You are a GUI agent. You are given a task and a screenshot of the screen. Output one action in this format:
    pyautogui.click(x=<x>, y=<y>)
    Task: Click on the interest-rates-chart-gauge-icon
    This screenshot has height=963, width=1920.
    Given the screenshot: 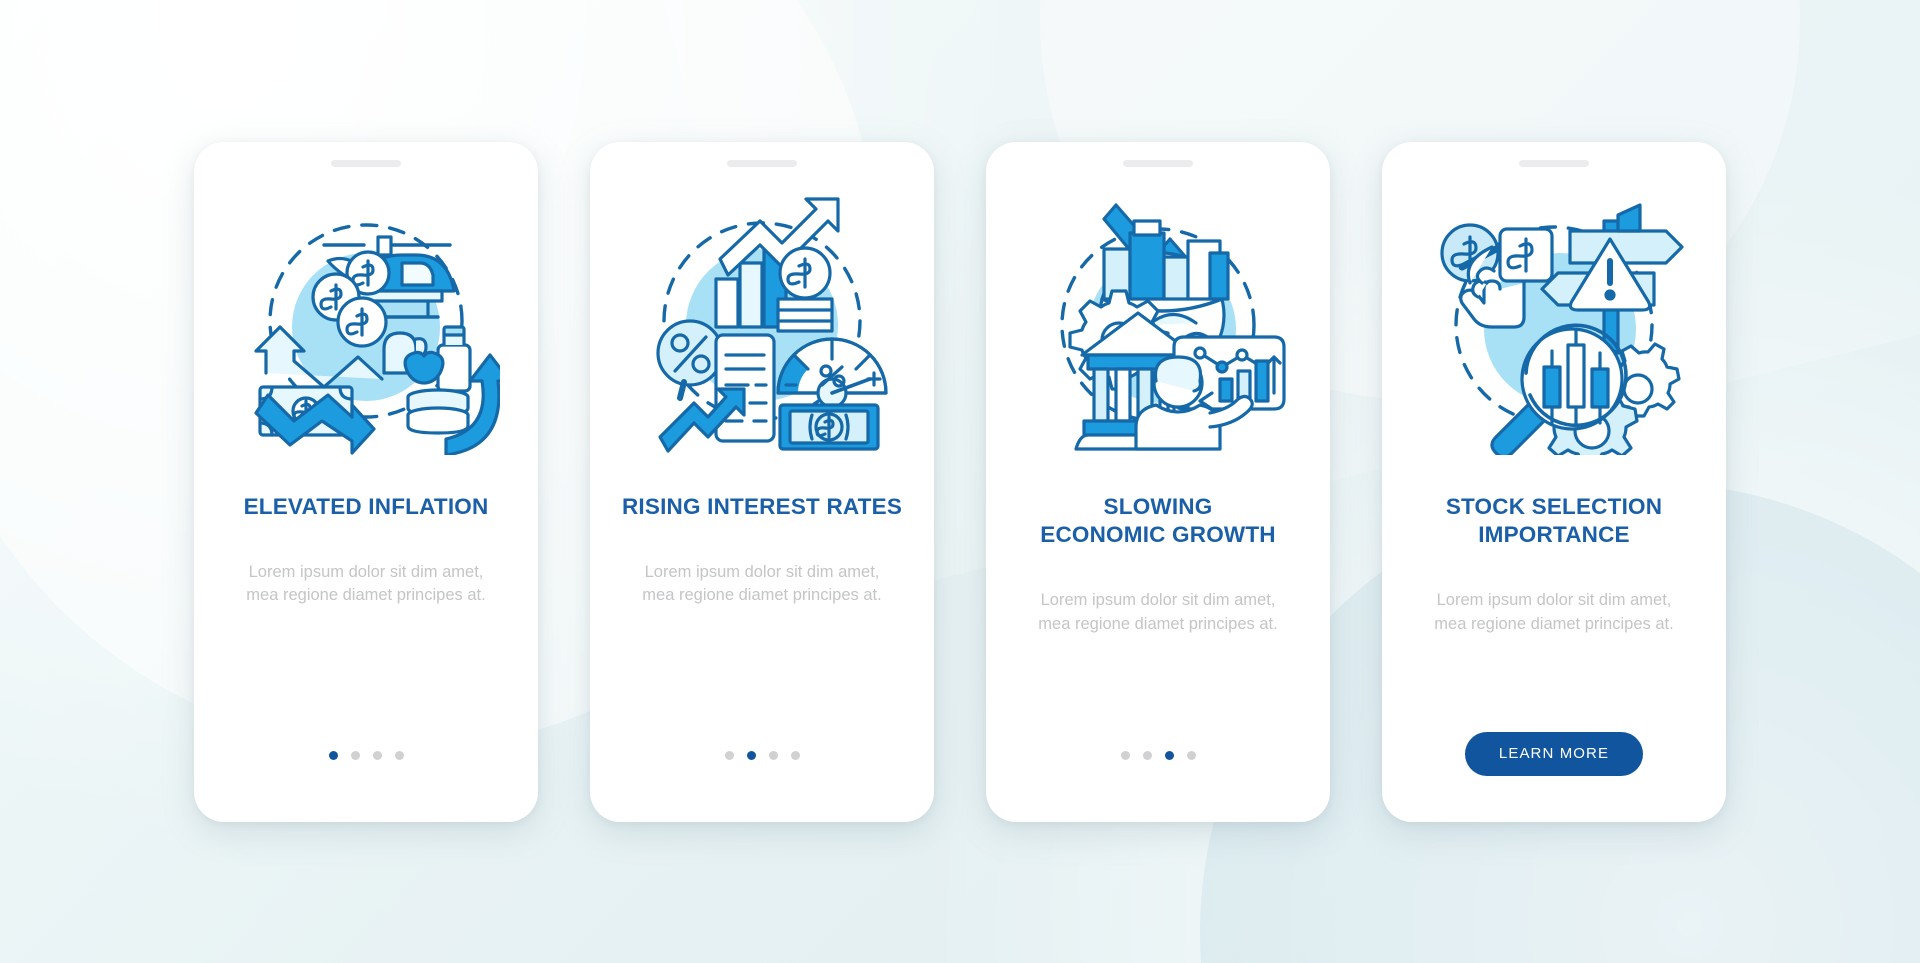 What is the action you would take?
    pyautogui.click(x=772, y=324)
    